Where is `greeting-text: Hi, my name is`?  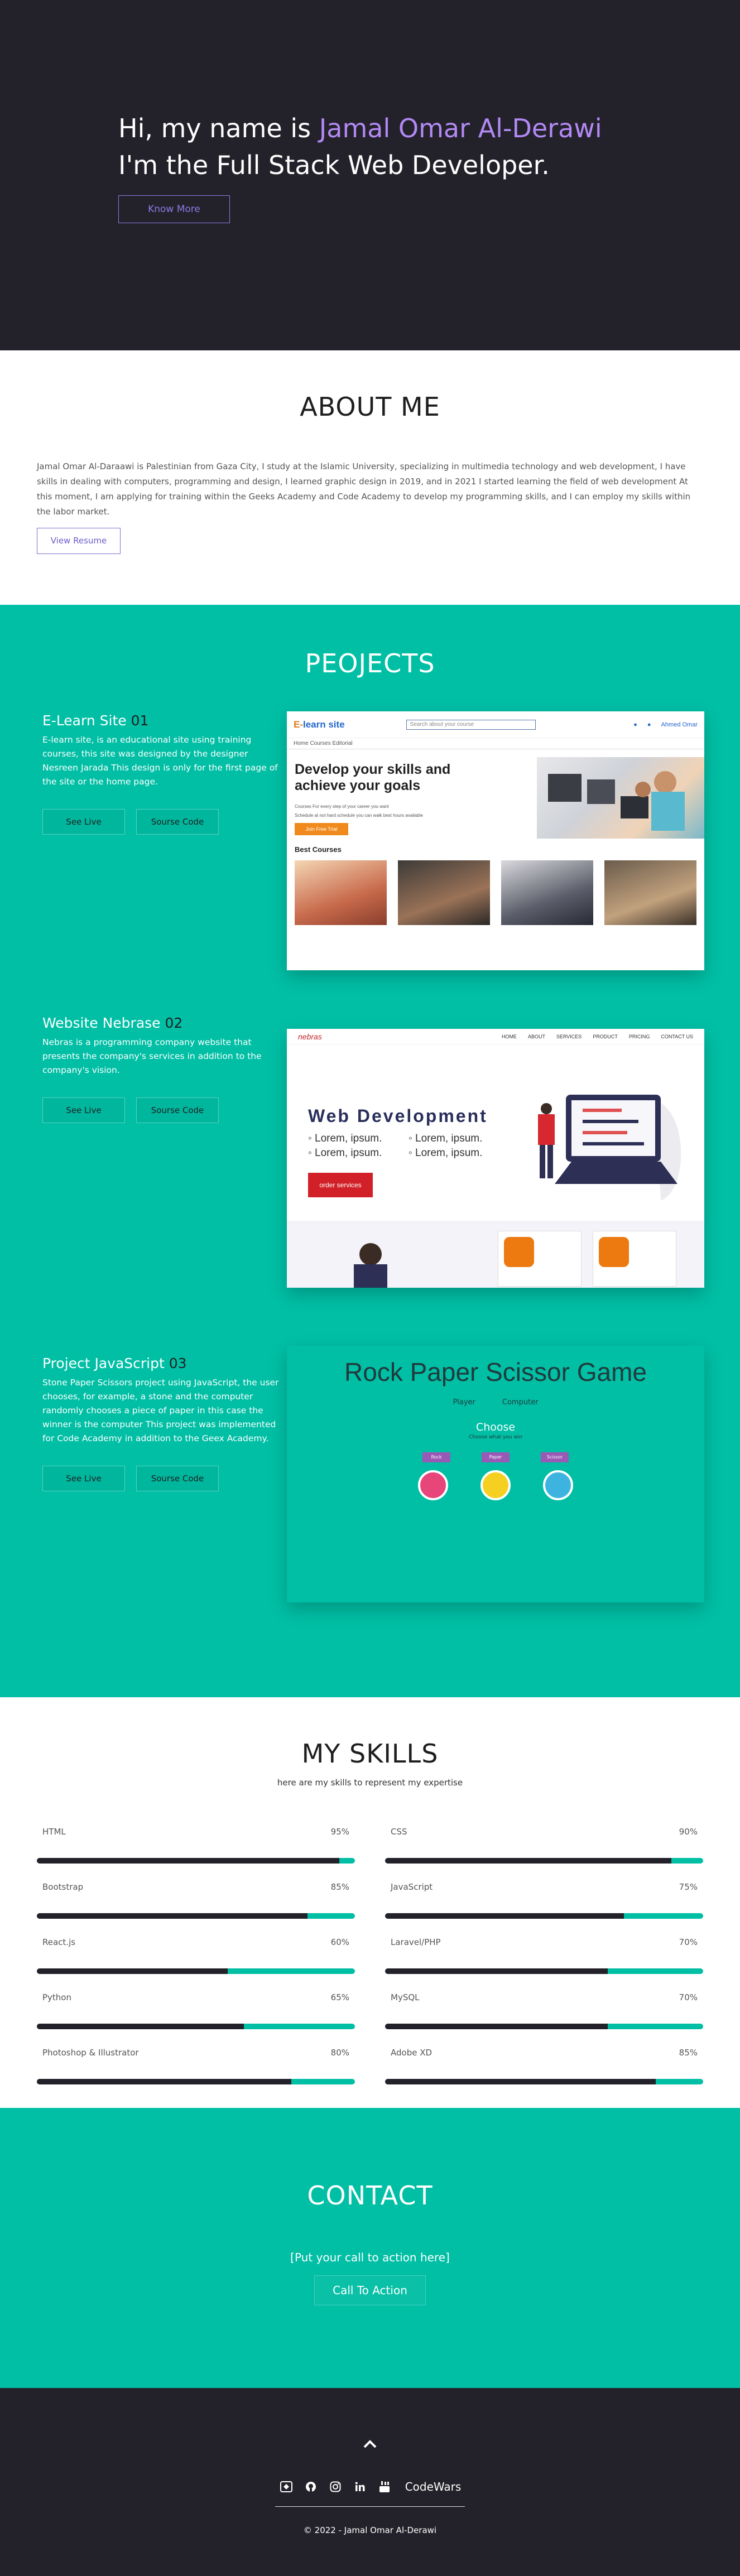 greeting-text: Hi, my name is is located at coordinates (218, 128).